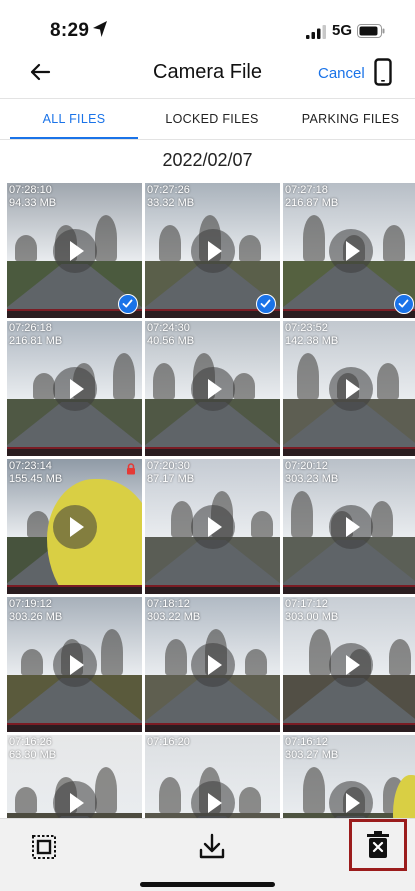 This screenshot has width=415, height=891. I want to click on file-time: 07:26:18, so click(30, 328).